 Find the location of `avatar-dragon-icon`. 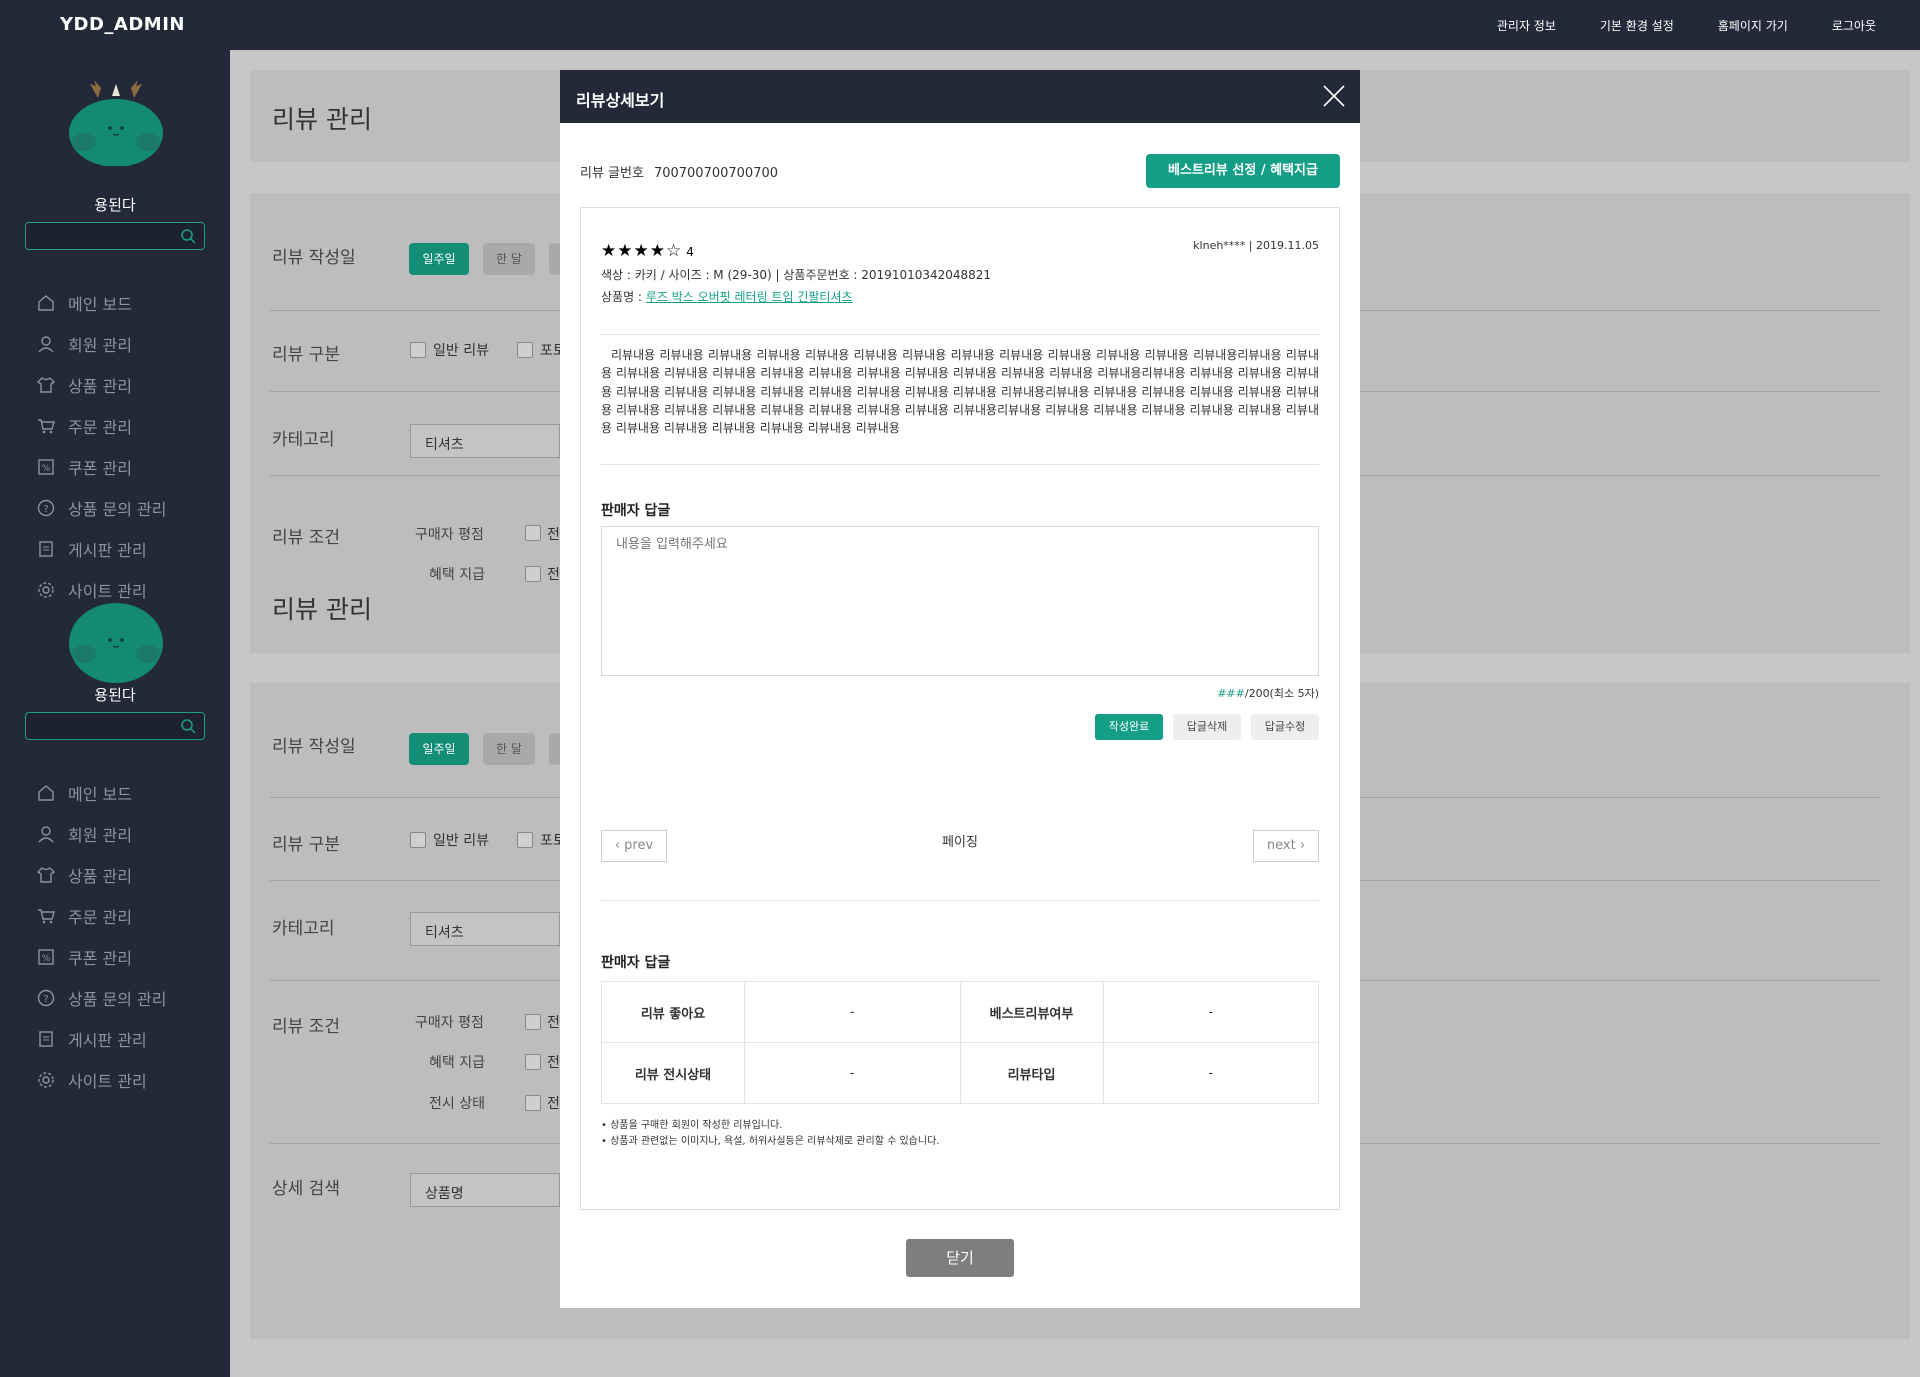

avatar-dragon-icon is located at coordinates (116, 123).